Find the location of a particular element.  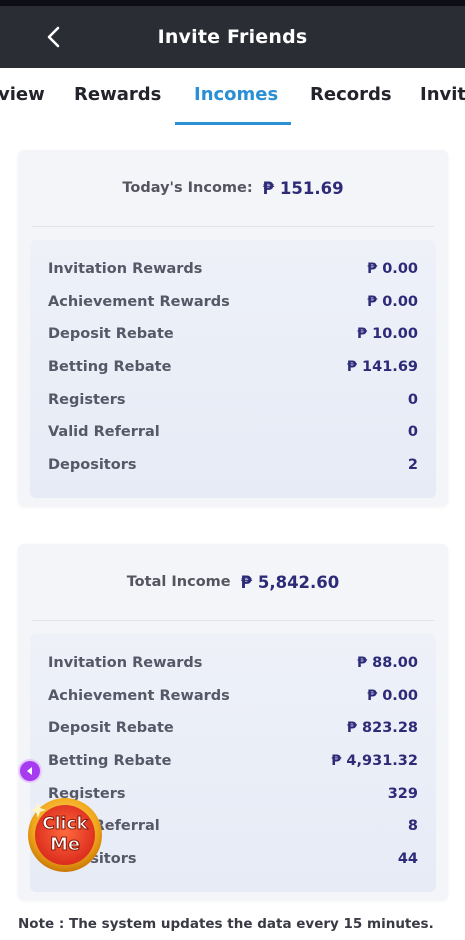

row-value: ₱ 10.00 is located at coordinates (387, 334).